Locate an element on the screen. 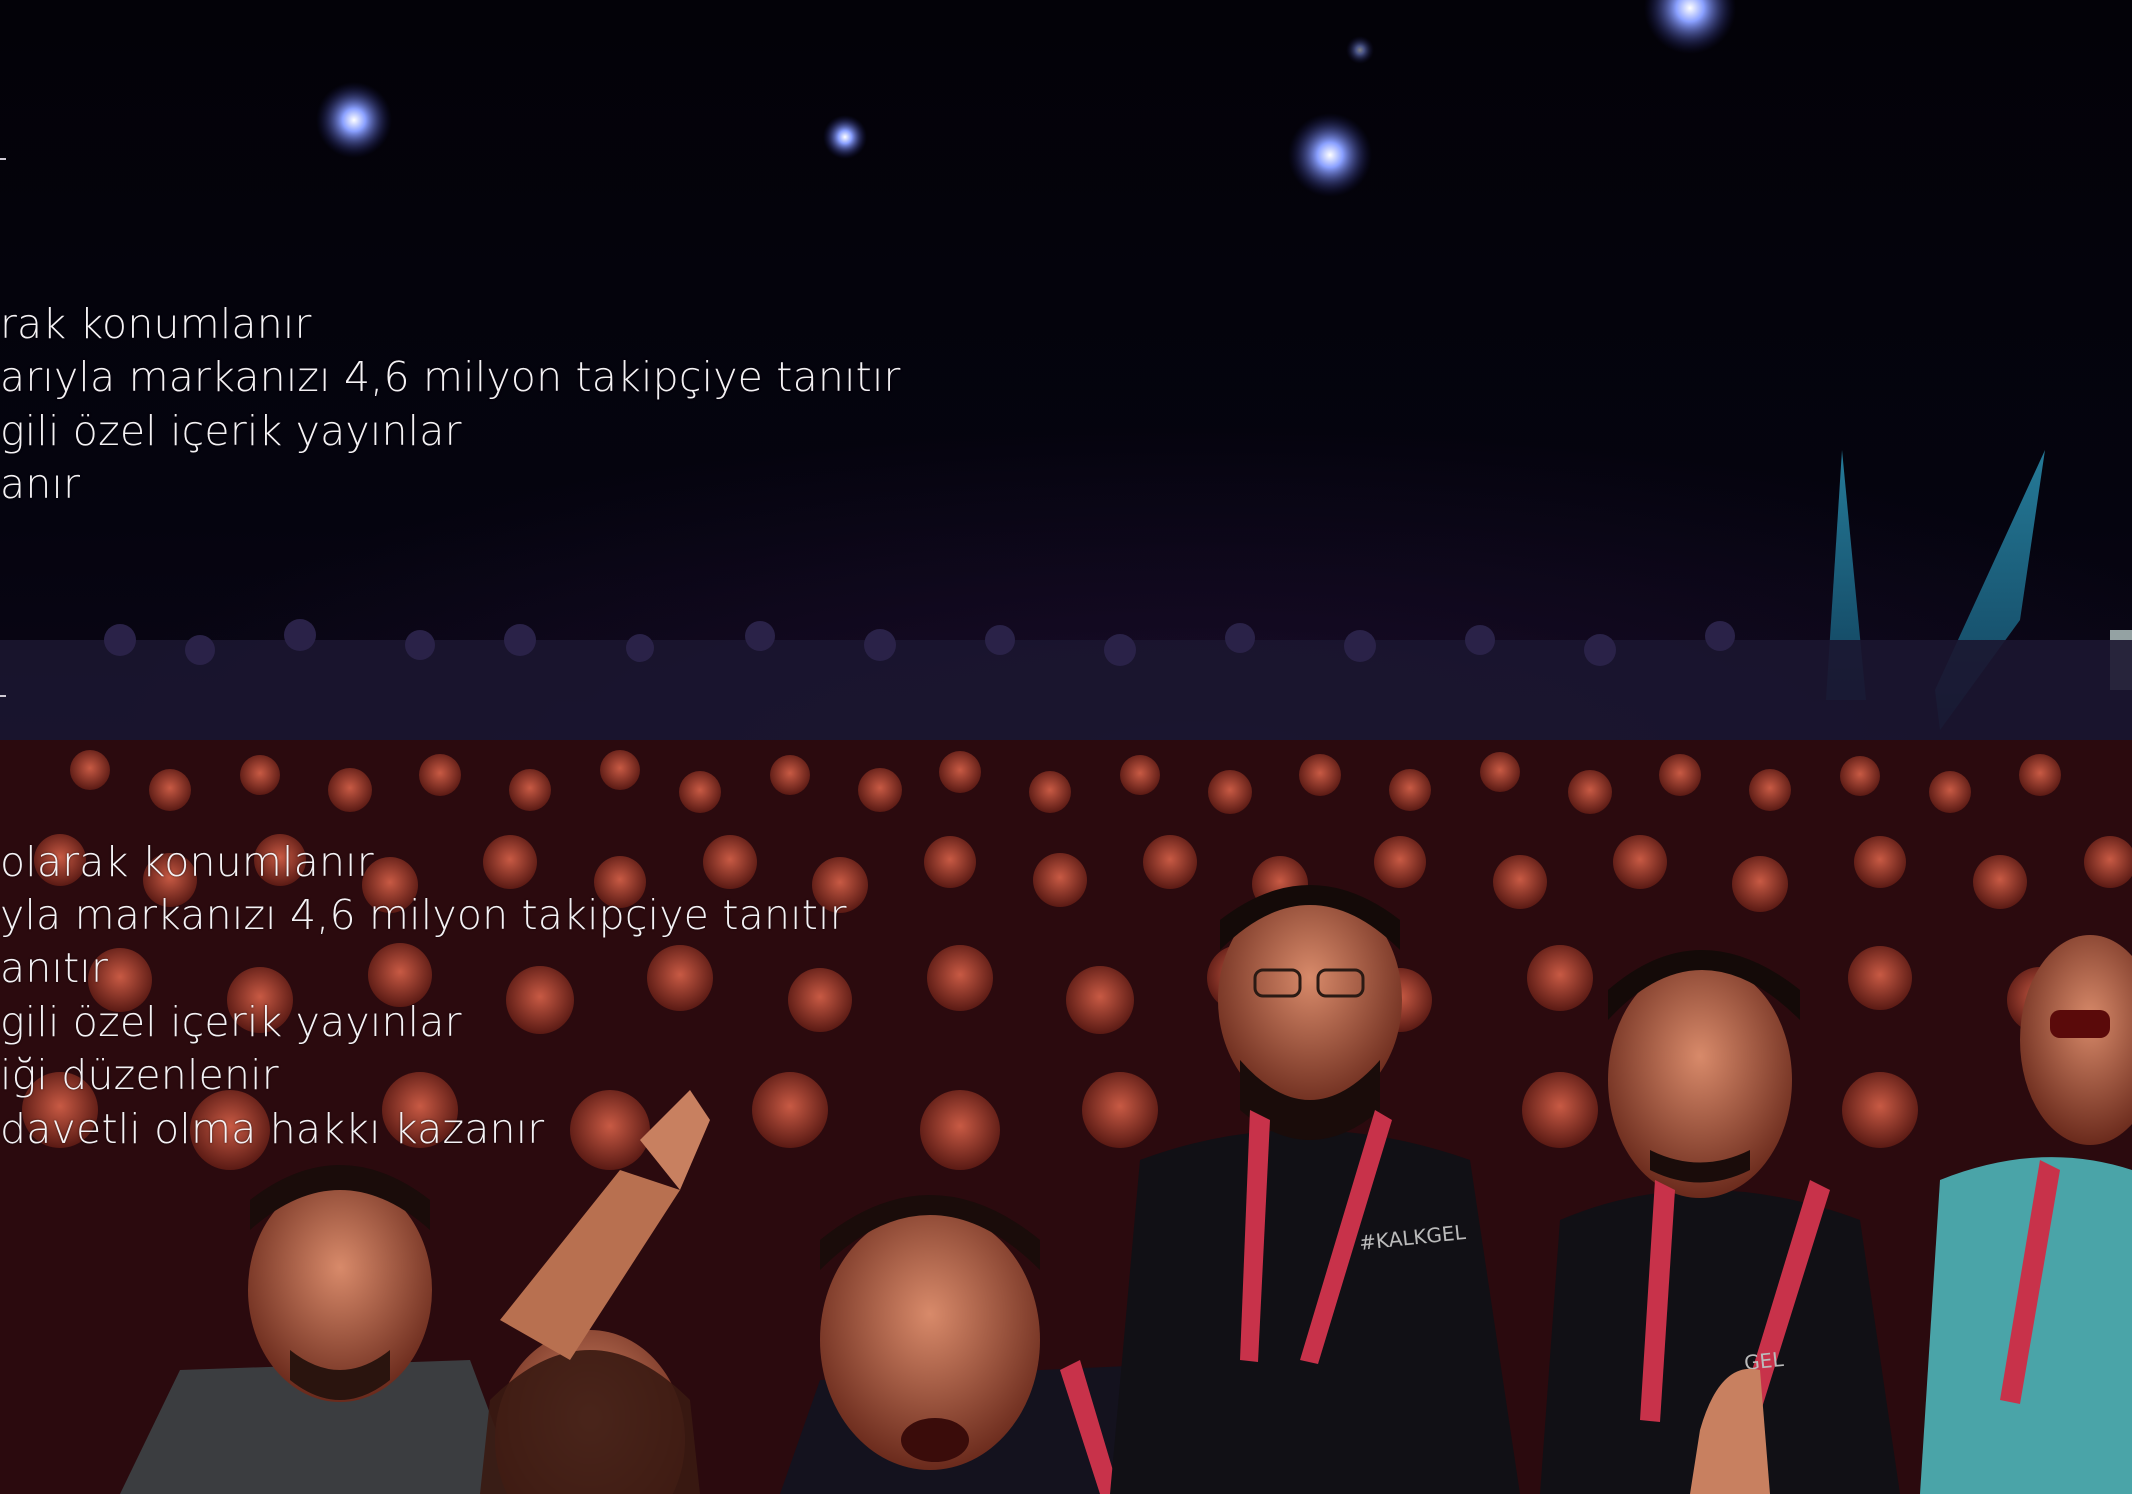 The image size is (2132, 1494). list-item: olarak konumlanır is located at coordinates (187, 862).